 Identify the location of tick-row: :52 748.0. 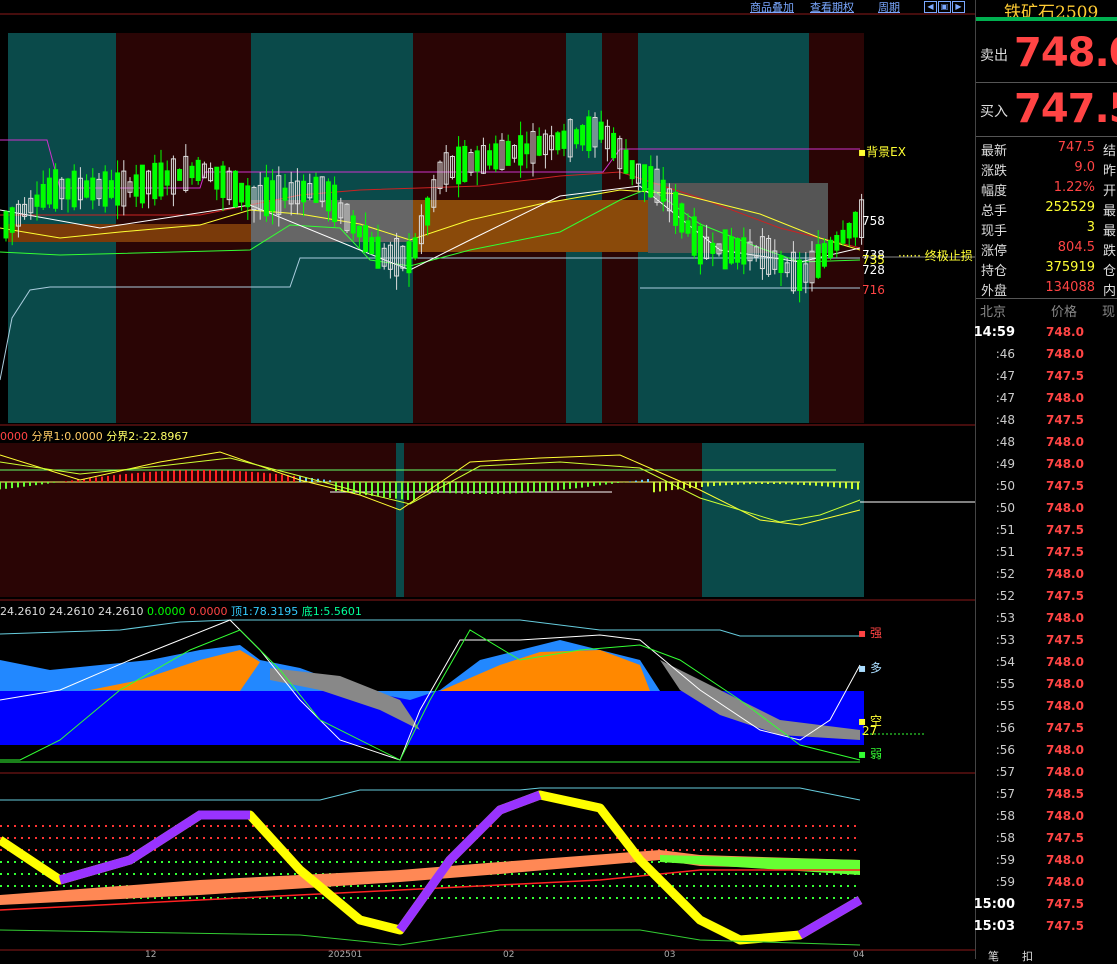
(1046, 578).